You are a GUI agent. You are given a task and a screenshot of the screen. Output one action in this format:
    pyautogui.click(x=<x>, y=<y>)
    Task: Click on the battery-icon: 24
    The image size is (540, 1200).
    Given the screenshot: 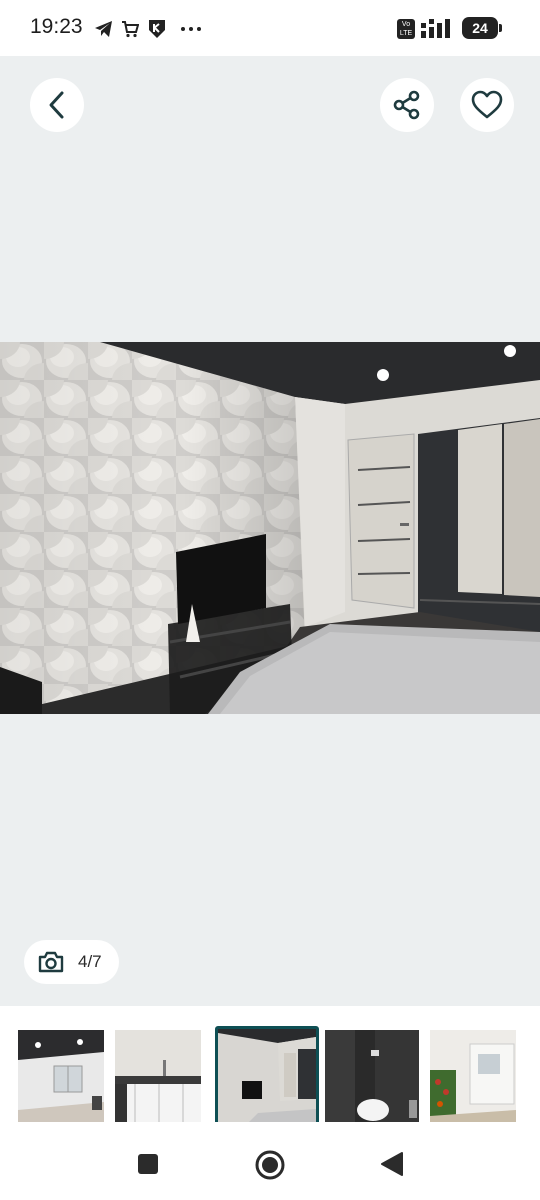 What is the action you would take?
    pyautogui.click(x=480, y=28)
    